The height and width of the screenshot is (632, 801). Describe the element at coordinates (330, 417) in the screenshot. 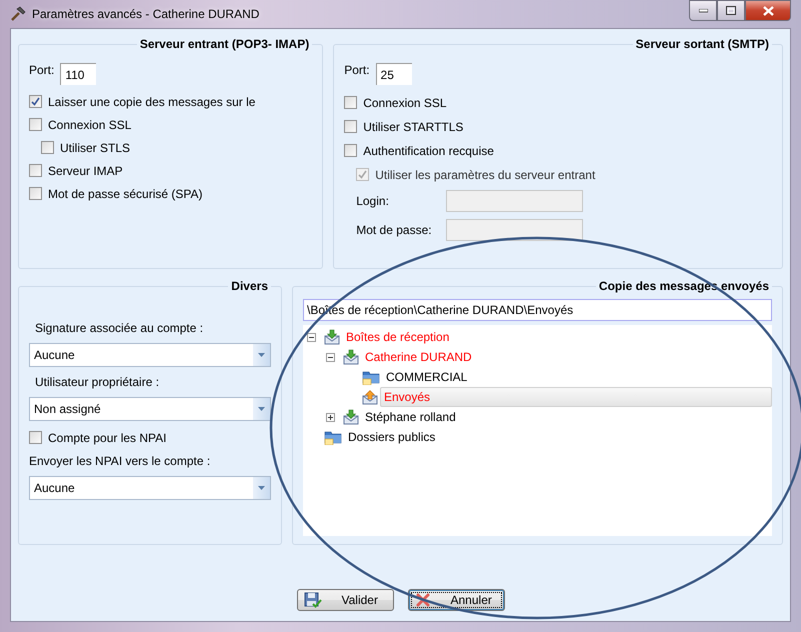

I see `expand-icon` at that location.